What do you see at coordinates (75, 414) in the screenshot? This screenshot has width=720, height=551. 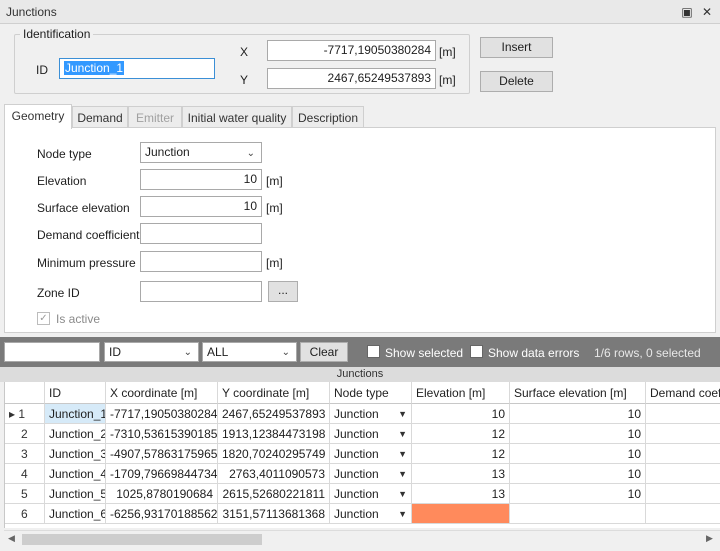 I see `table-cell-id: Junction_1` at bounding box center [75, 414].